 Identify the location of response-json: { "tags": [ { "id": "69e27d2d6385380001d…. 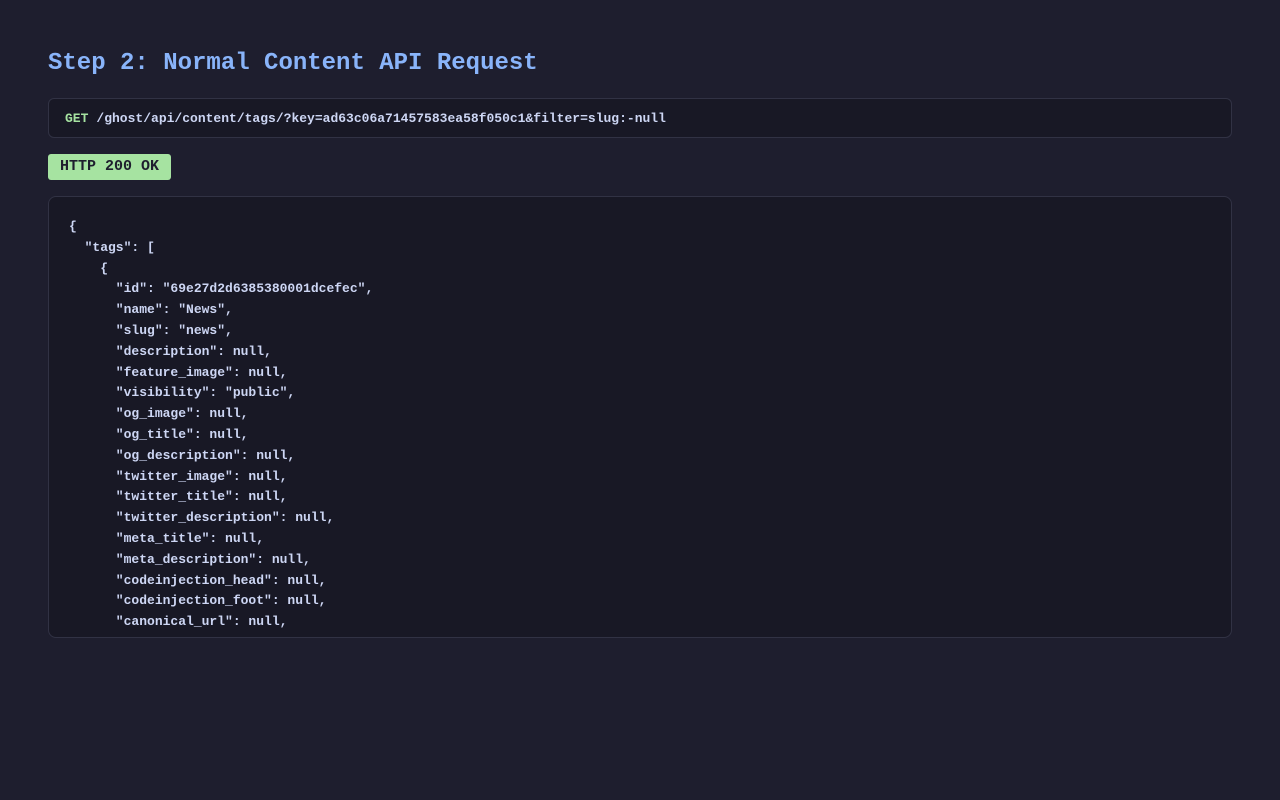
(221, 424).